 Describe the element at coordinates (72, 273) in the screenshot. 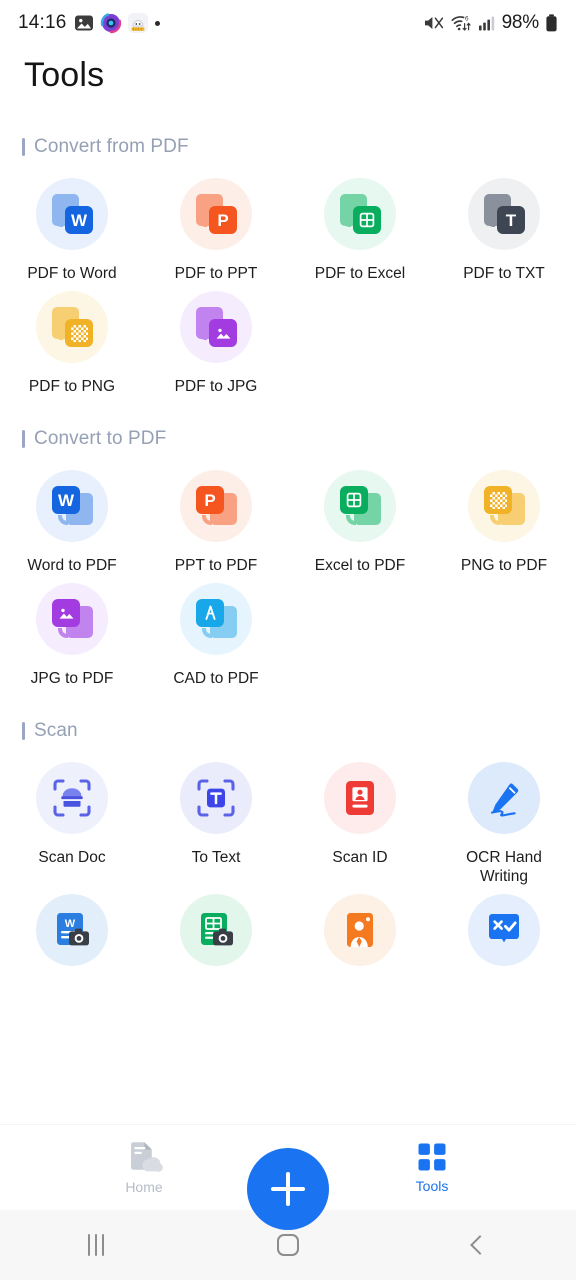

I see `tool-label: PDF to Word` at that location.